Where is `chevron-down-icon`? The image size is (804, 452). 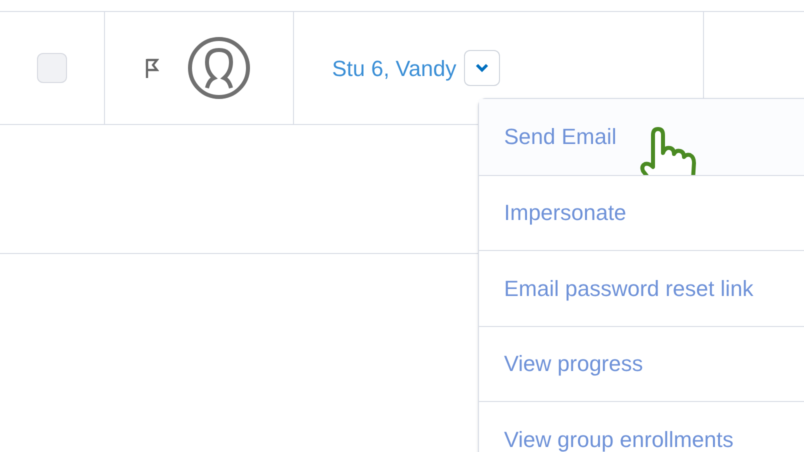 chevron-down-icon is located at coordinates (482, 68).